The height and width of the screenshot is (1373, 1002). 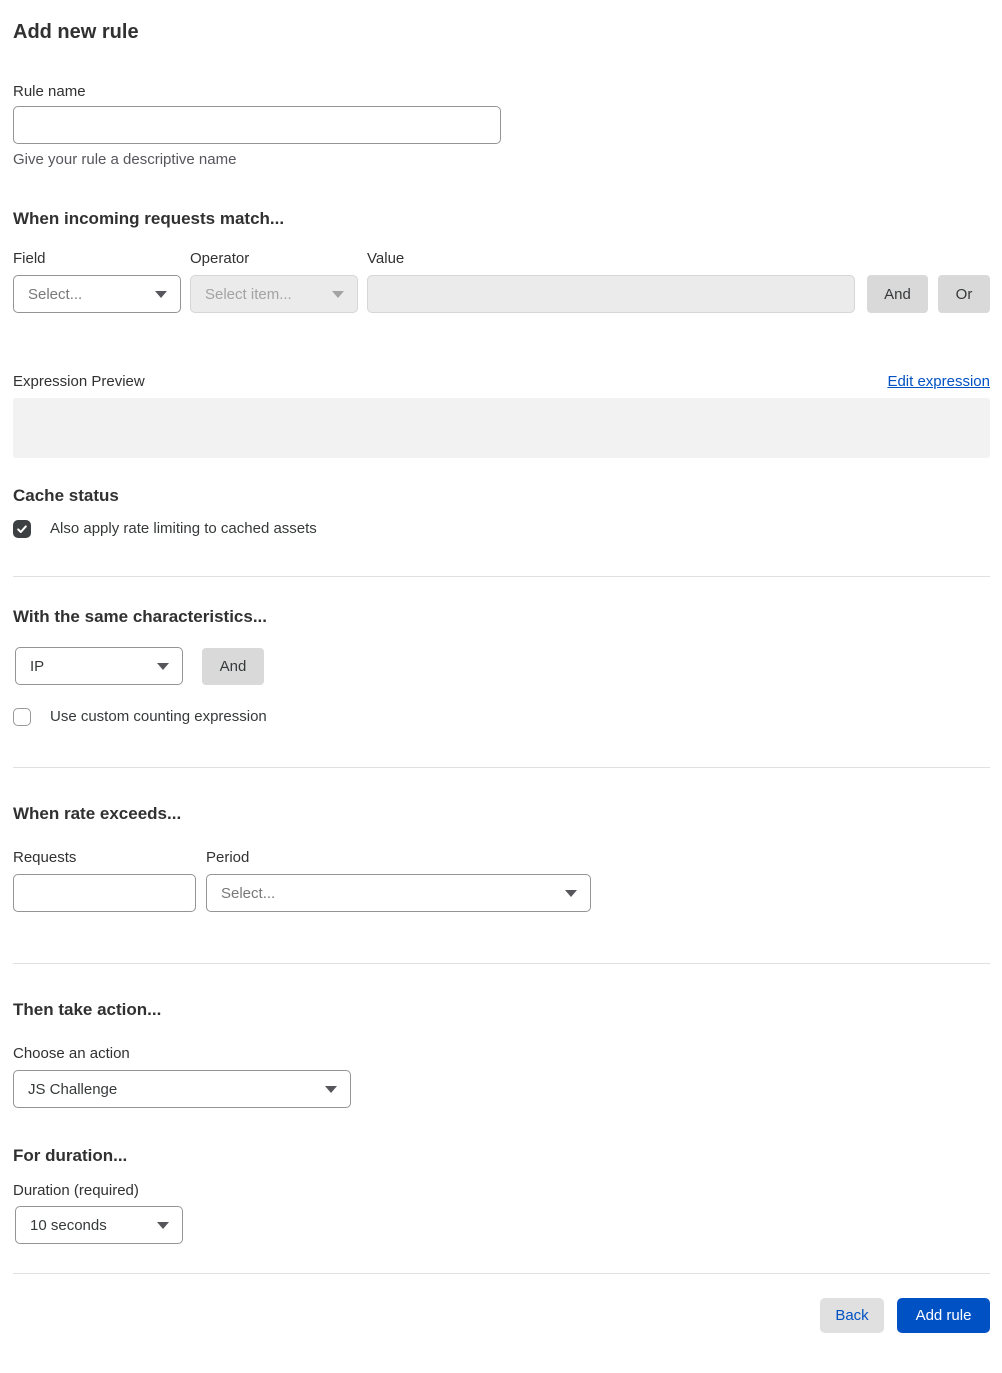 I want to click on expression-header-row: Expression Preview Edit expression, so click(x=501, y=382).